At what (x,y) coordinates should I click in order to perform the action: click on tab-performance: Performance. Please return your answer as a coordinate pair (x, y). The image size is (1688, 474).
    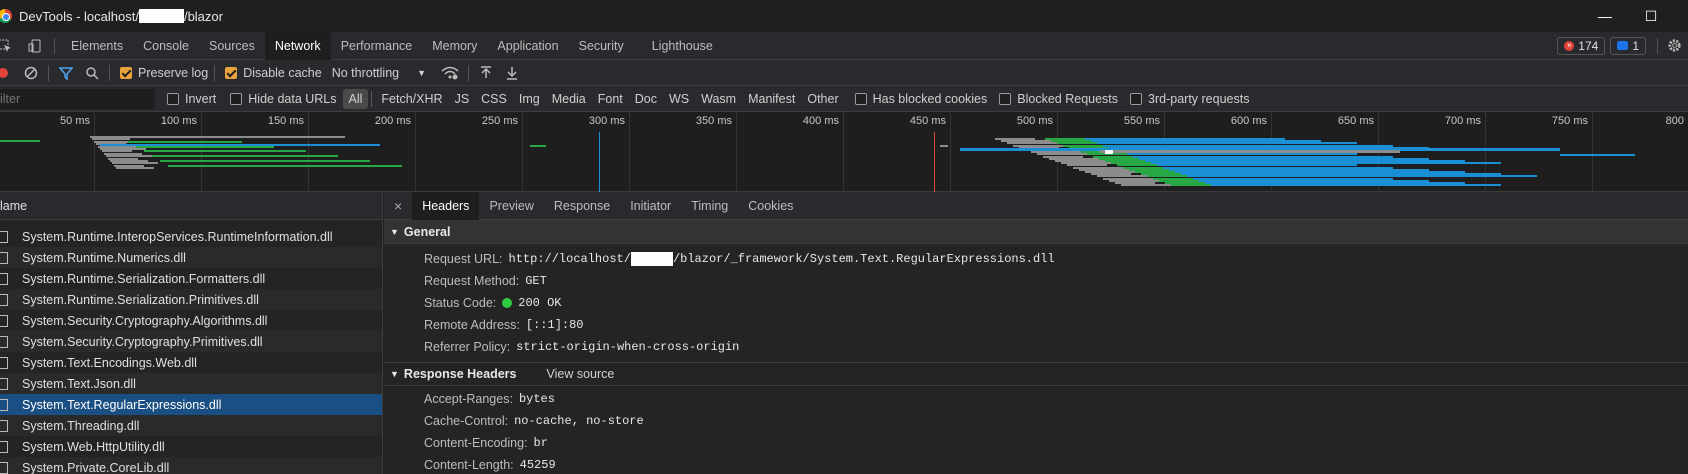
    Looking at the image, I should click on (377, 46).